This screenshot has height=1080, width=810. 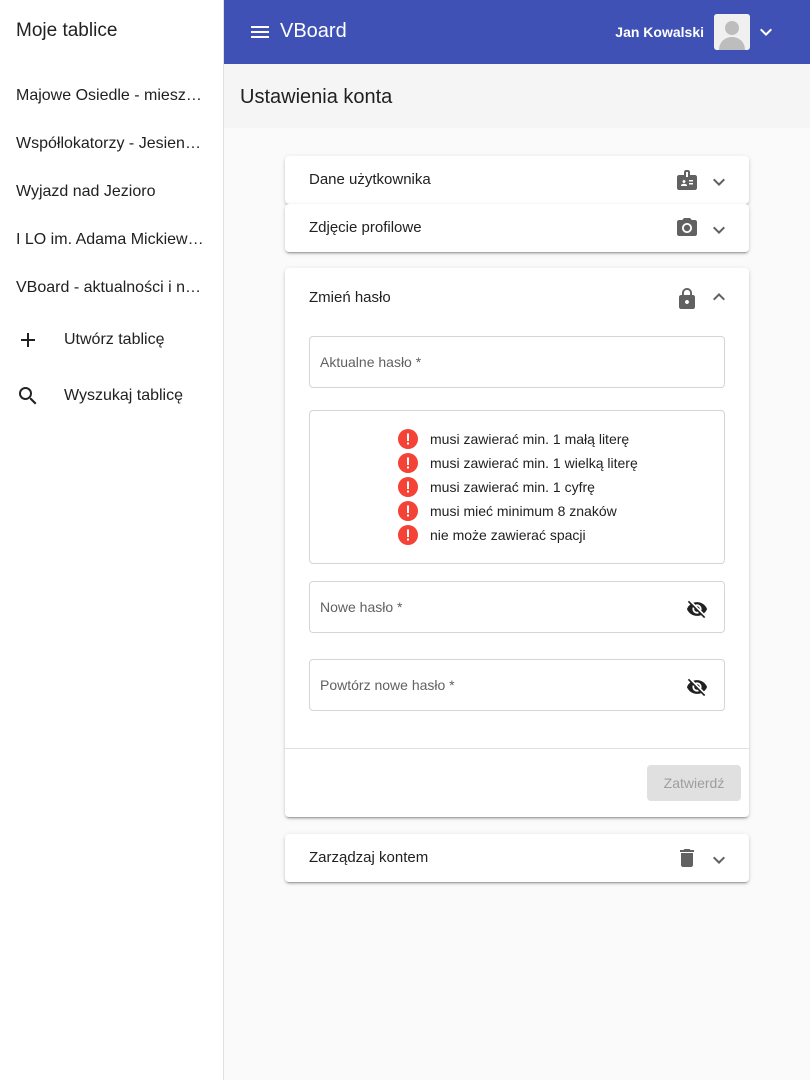 I want to click on avatar, so click(x=732, y=32).